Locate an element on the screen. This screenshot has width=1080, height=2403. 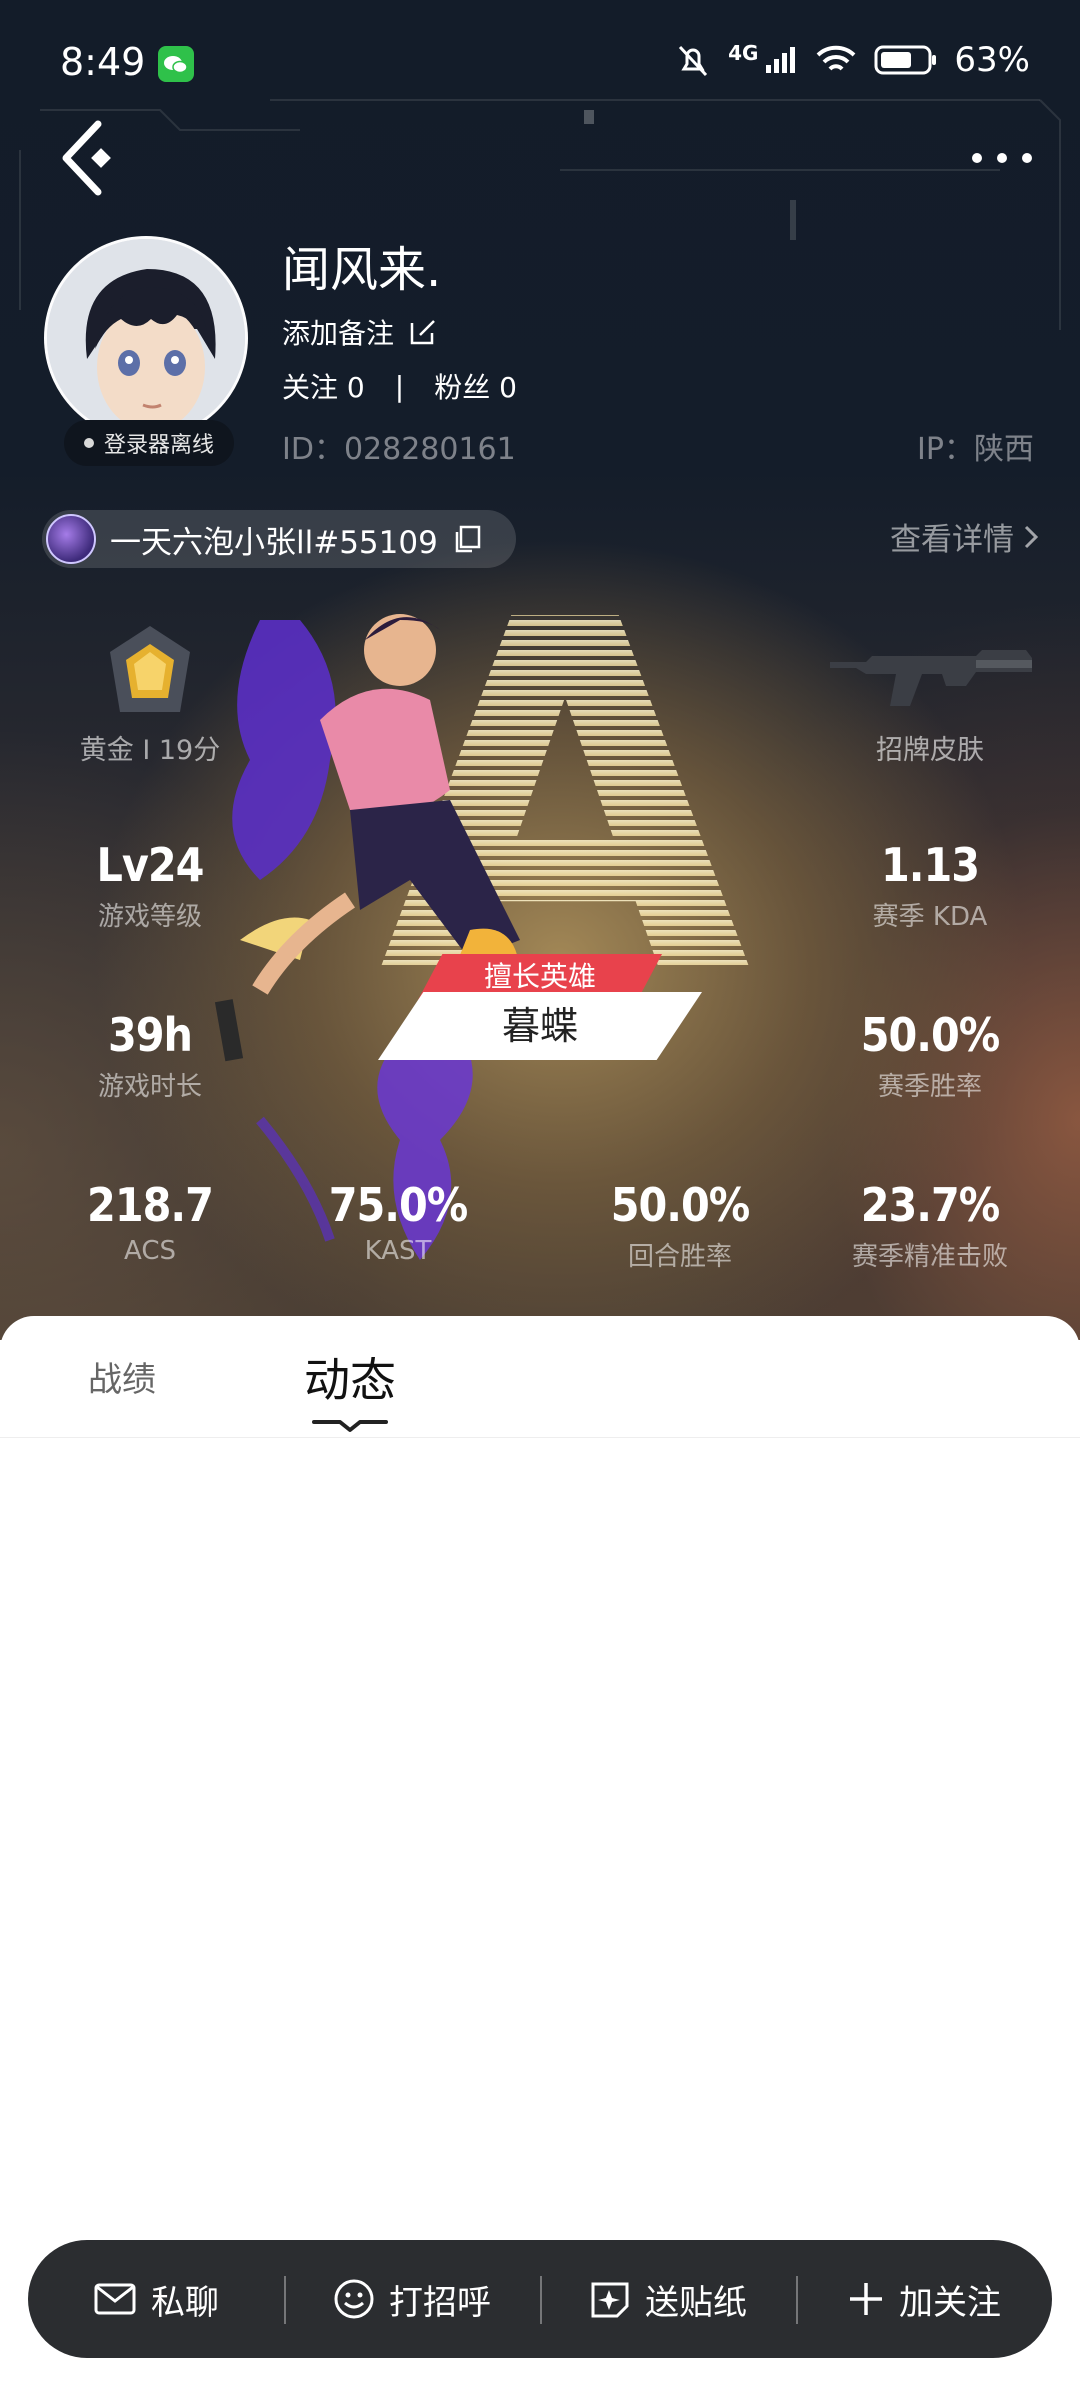
follow-label: 加关注 is located at coordinates (950, 2302).